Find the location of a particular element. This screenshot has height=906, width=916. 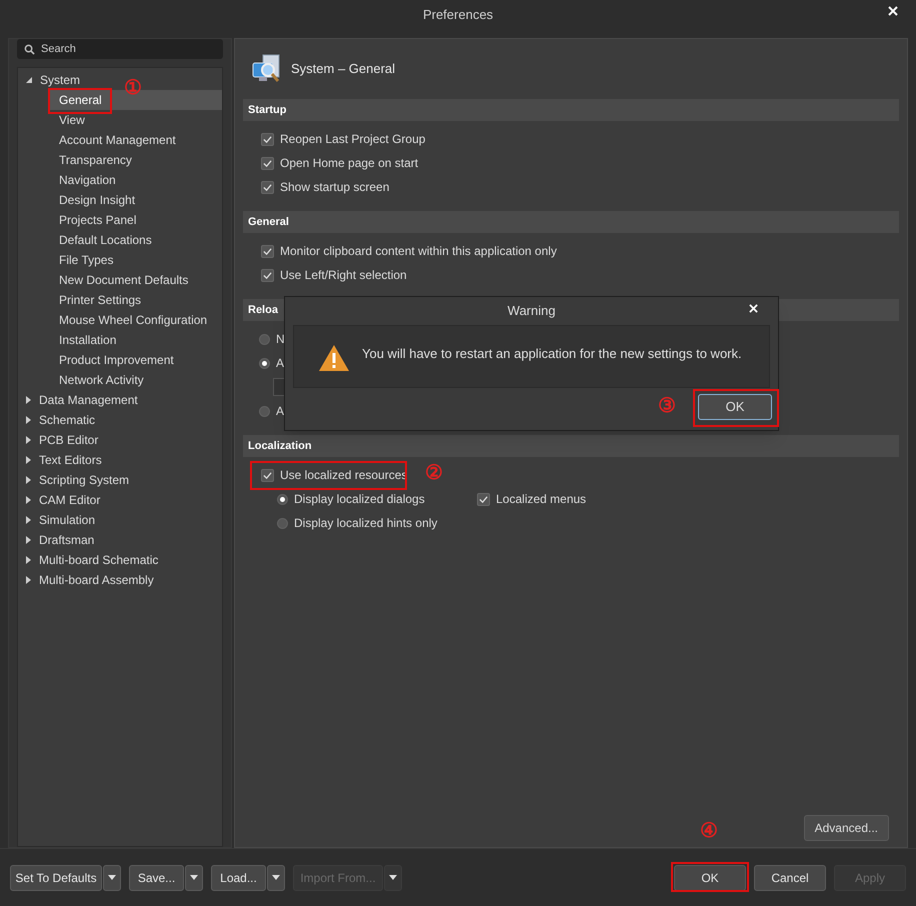

tree-item: Multi-board Schematic is located at coordinates (98, 560).